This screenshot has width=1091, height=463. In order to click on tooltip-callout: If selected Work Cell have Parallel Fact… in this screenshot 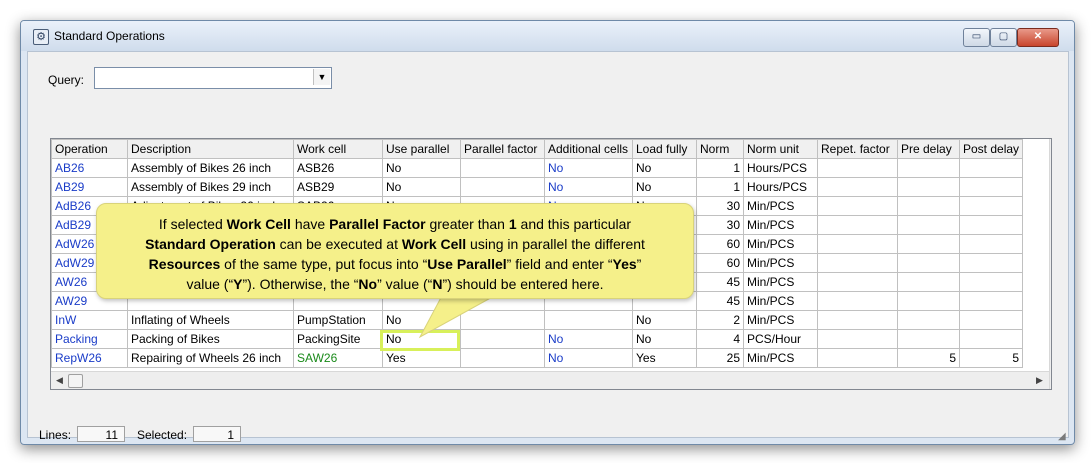, I will do `click(395, 251)`.